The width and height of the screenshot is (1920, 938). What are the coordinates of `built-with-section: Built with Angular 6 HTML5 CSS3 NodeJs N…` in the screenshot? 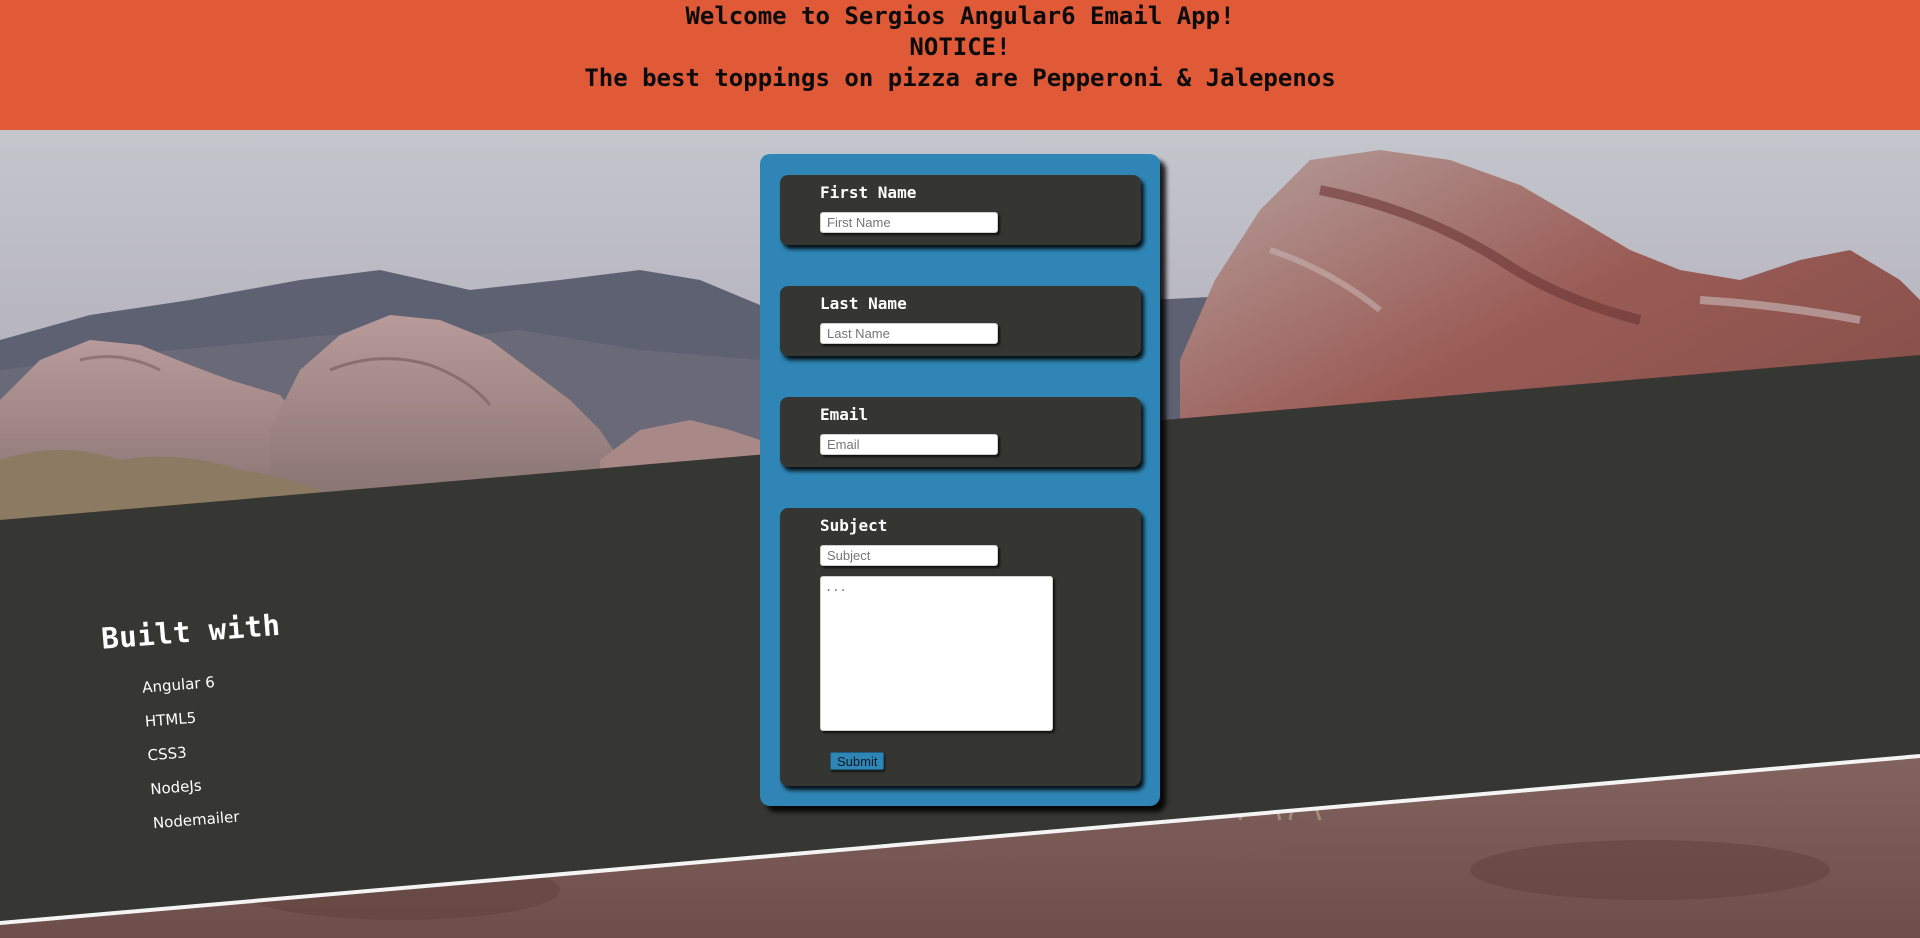 It's located at (266, 720).